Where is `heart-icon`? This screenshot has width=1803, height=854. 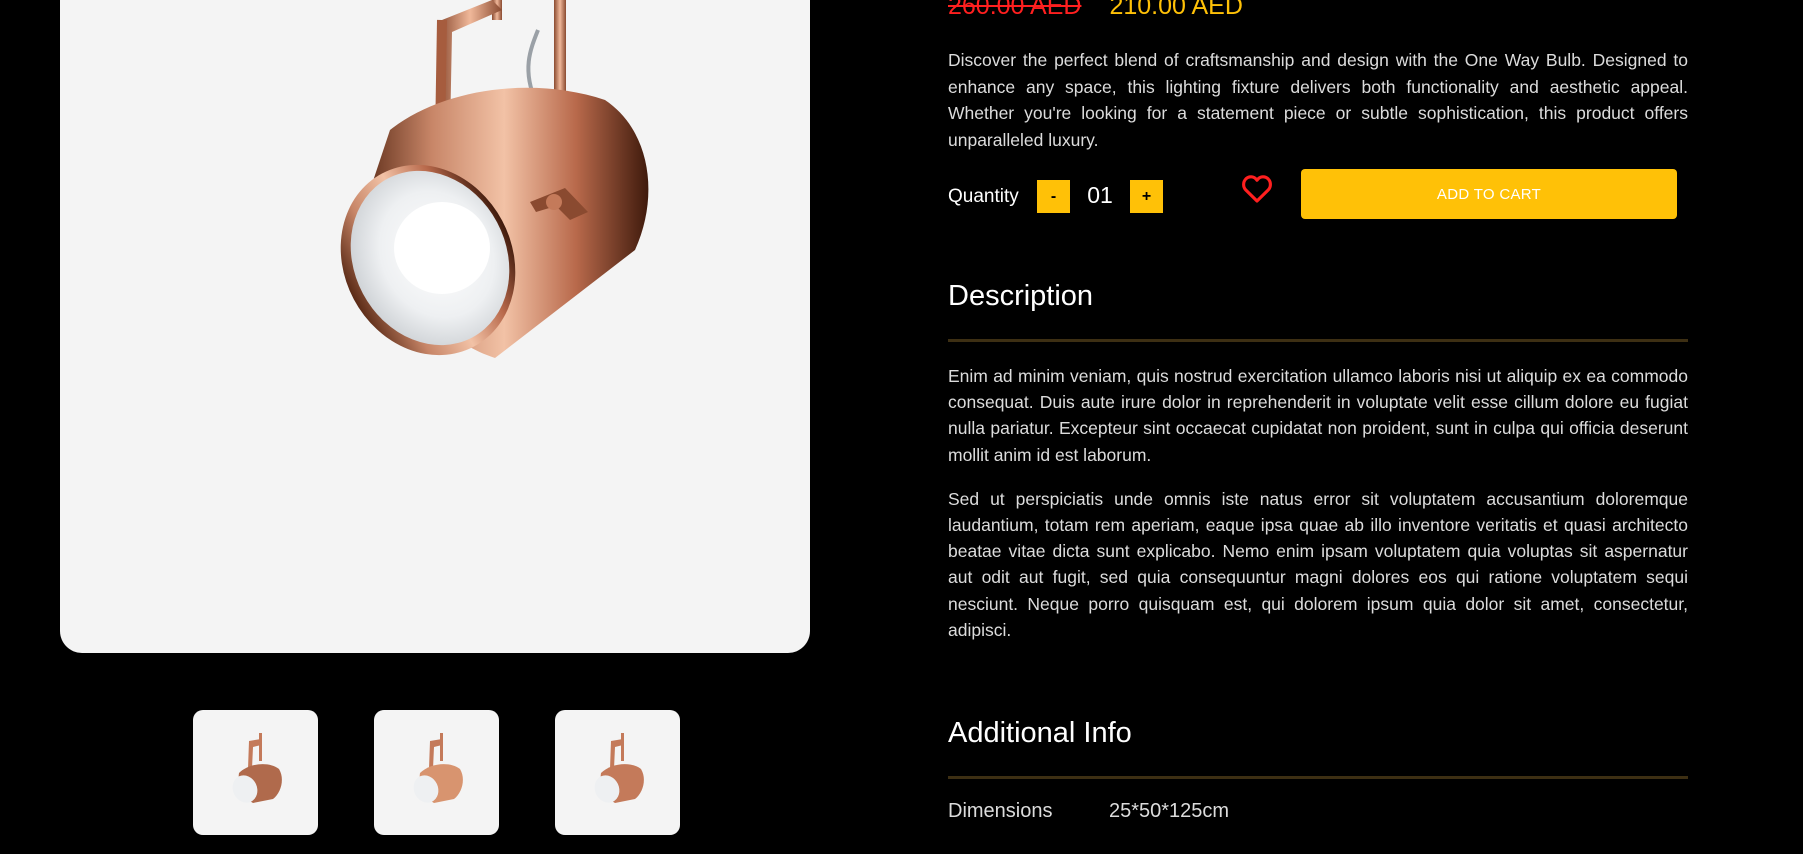
heart-icon is located at coordinates (1257, 189).